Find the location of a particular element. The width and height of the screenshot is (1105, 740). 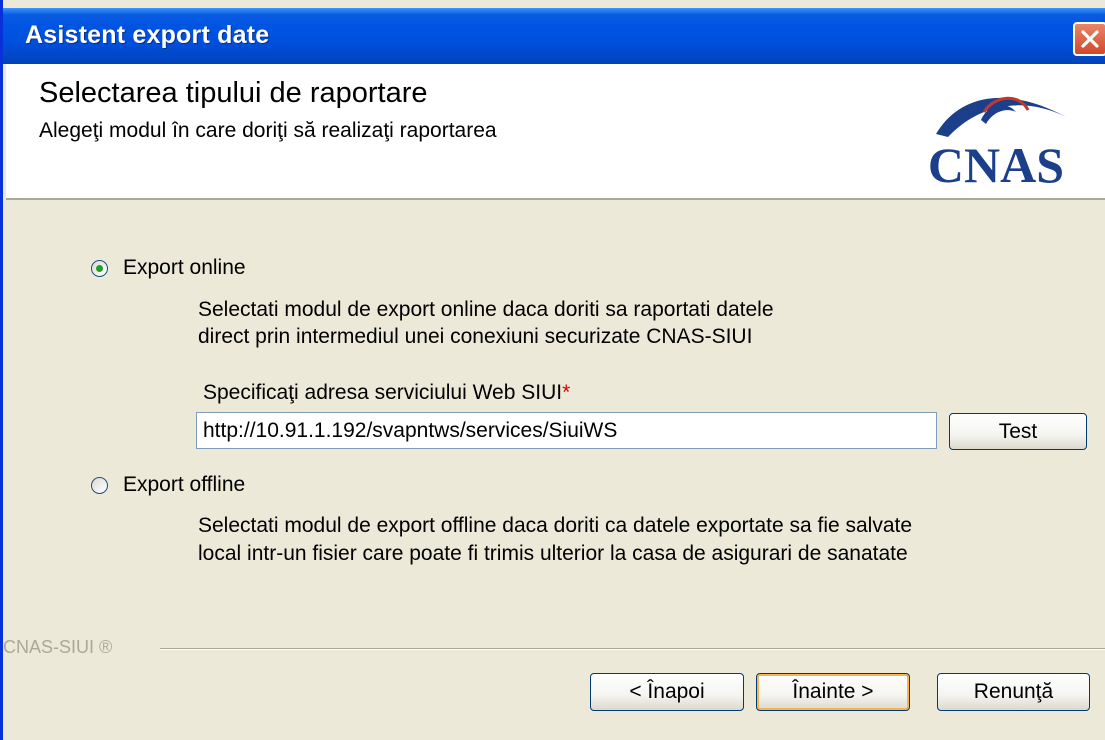

service-url-label: Specificaţi adresa serviciului Web SIUI* is located at coordinates (386, 393).